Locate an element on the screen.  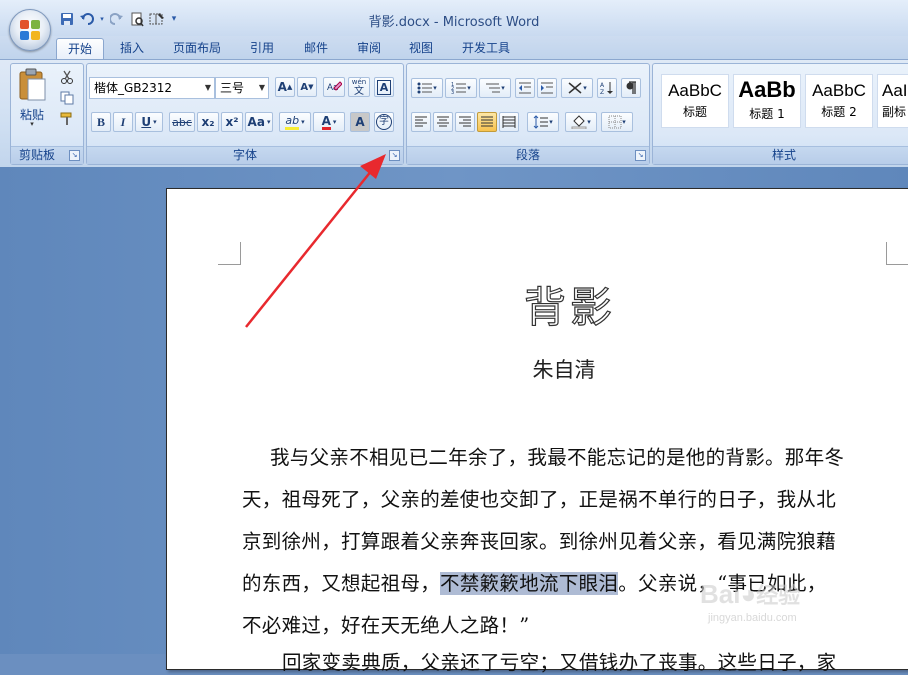
tab-insert: 插入 is located at coordinates (132, 49).